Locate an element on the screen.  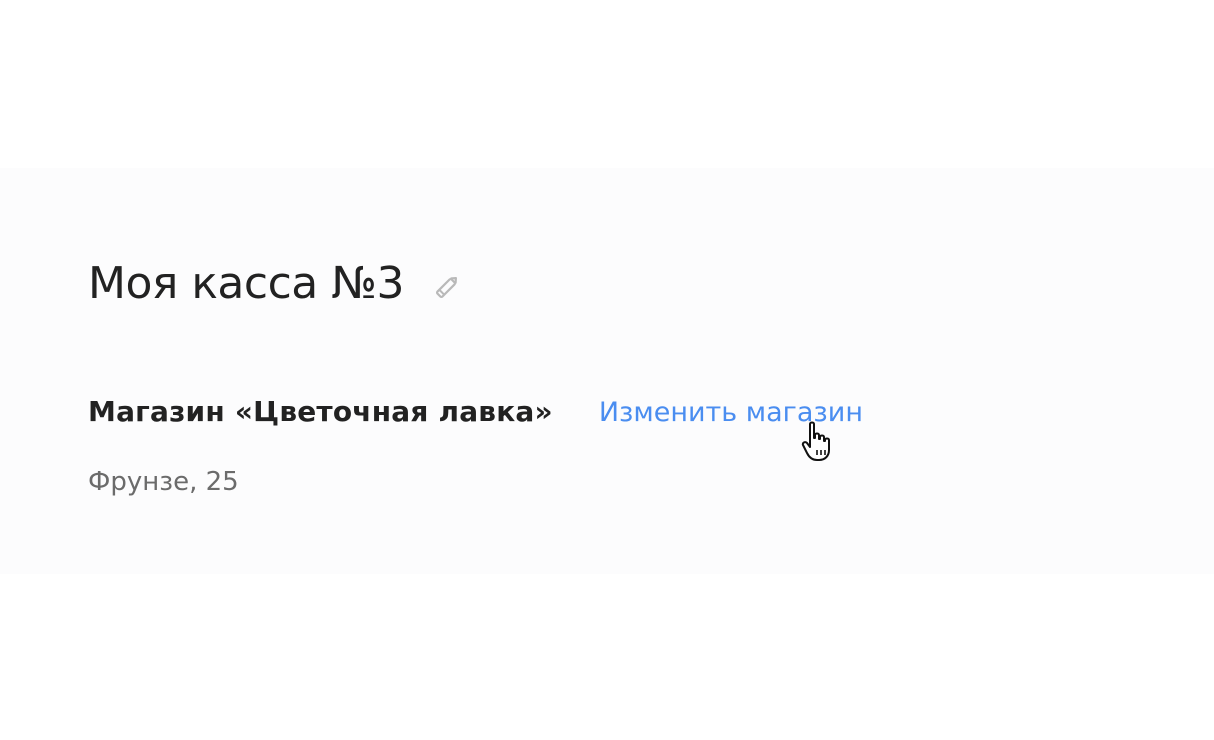
pencil-icon-graphic is located at coordinates (446, 288).